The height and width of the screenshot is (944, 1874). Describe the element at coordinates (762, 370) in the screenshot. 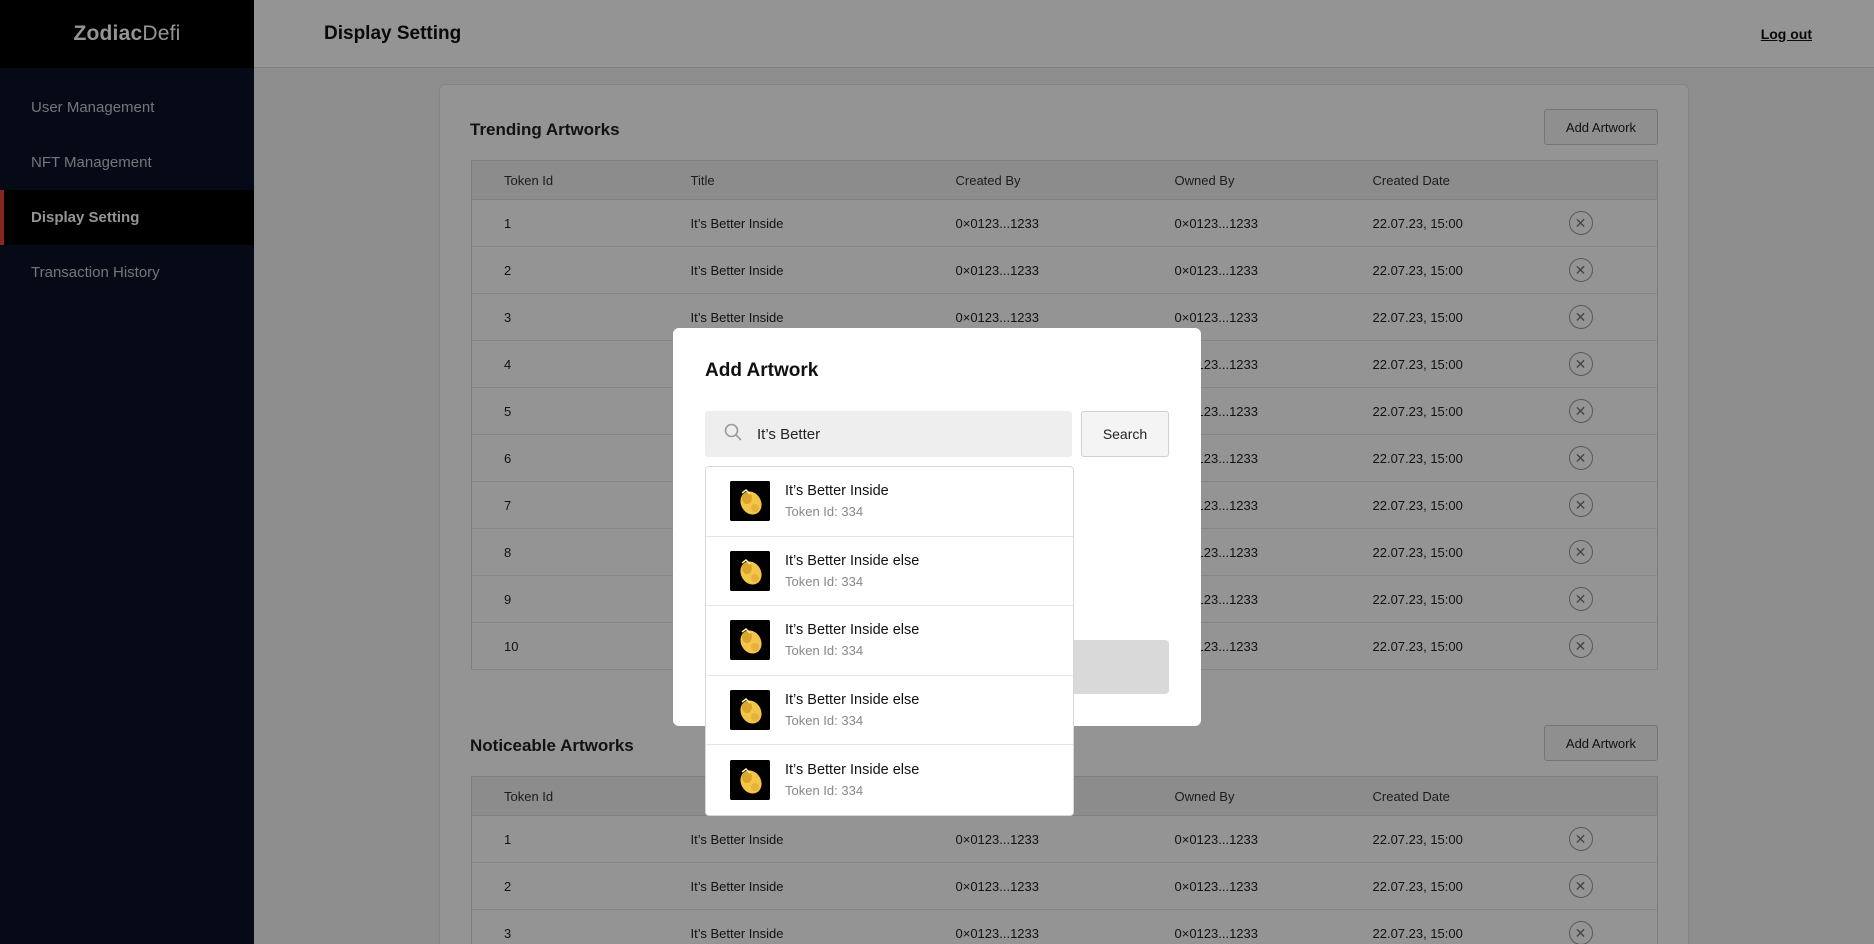

I see `modal-title: Add Artwork` at that location.